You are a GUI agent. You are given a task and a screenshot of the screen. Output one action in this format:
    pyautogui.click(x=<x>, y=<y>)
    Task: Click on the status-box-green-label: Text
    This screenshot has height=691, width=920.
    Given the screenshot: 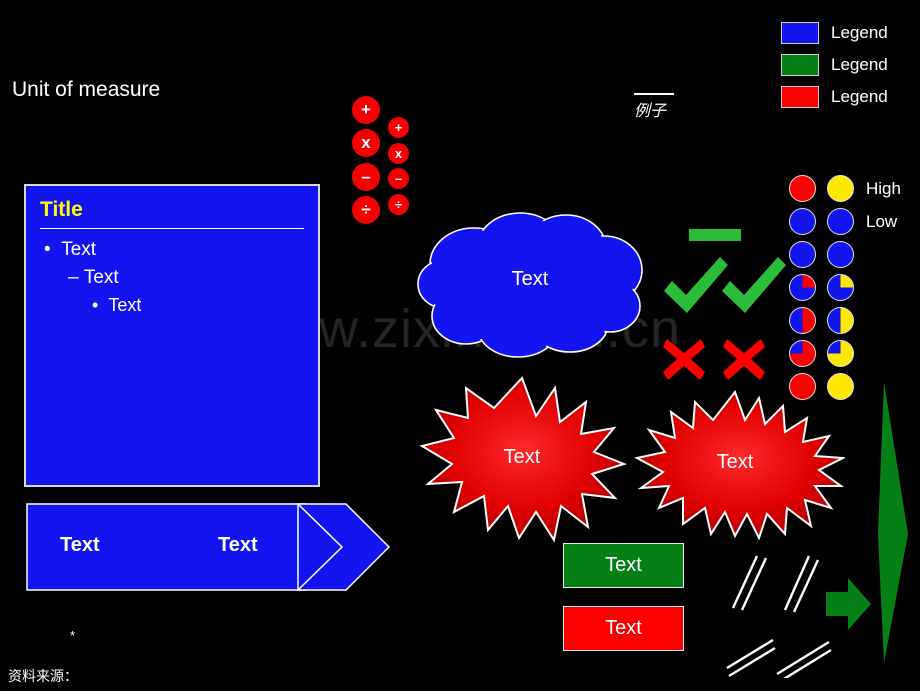 What is the action you would take?
    pyautogui.click(x=623, y=565)
    